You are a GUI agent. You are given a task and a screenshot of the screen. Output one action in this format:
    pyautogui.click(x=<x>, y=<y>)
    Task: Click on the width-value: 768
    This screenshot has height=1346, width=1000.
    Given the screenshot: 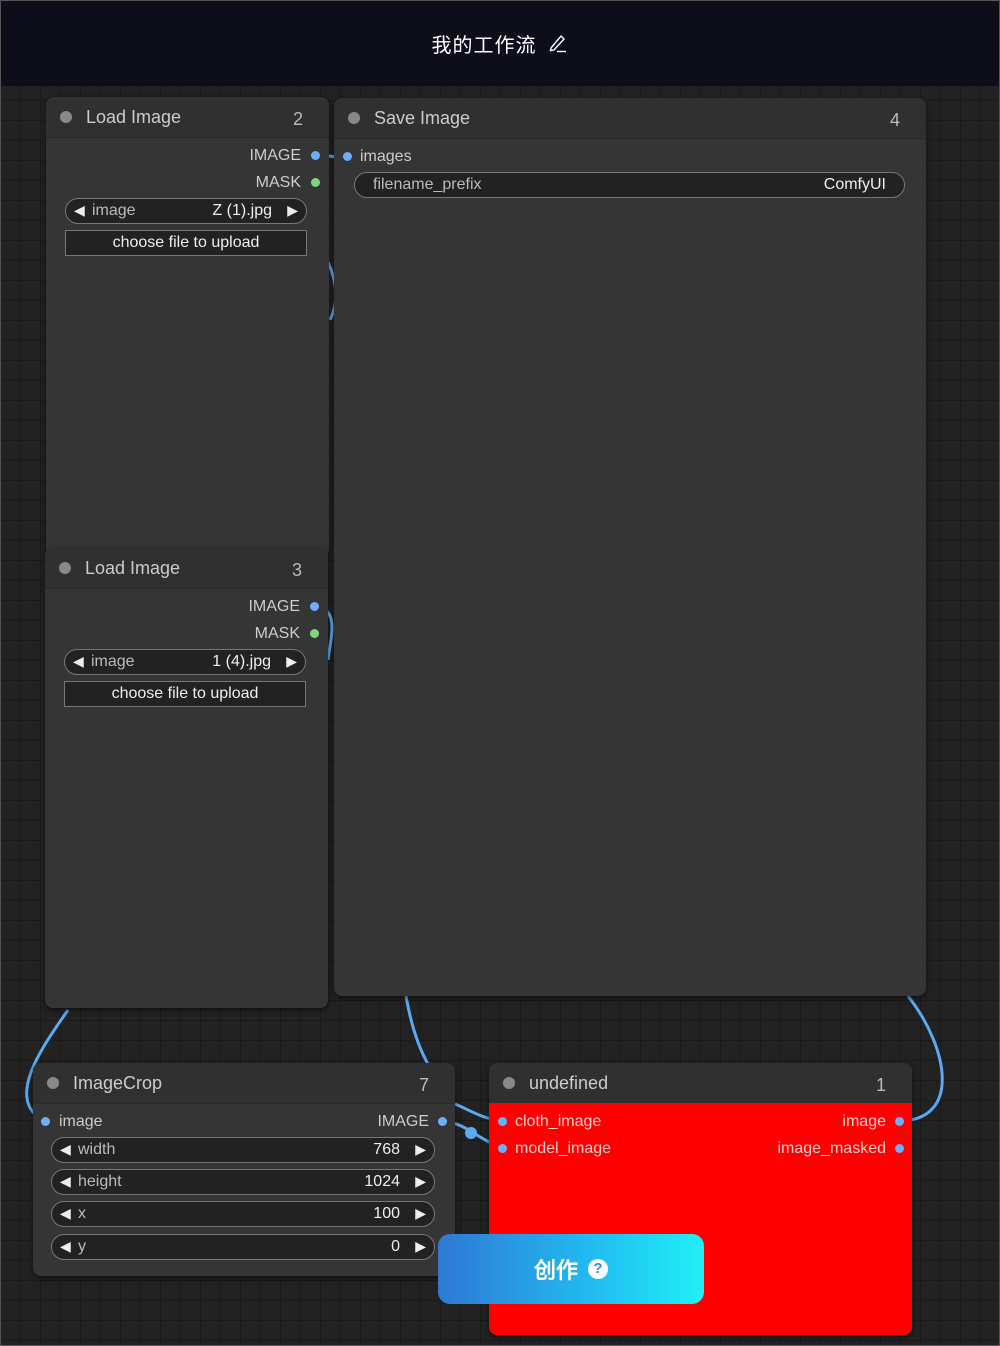 What is the action you would take?
    pyautogui.click(x=386, y=1149)
    